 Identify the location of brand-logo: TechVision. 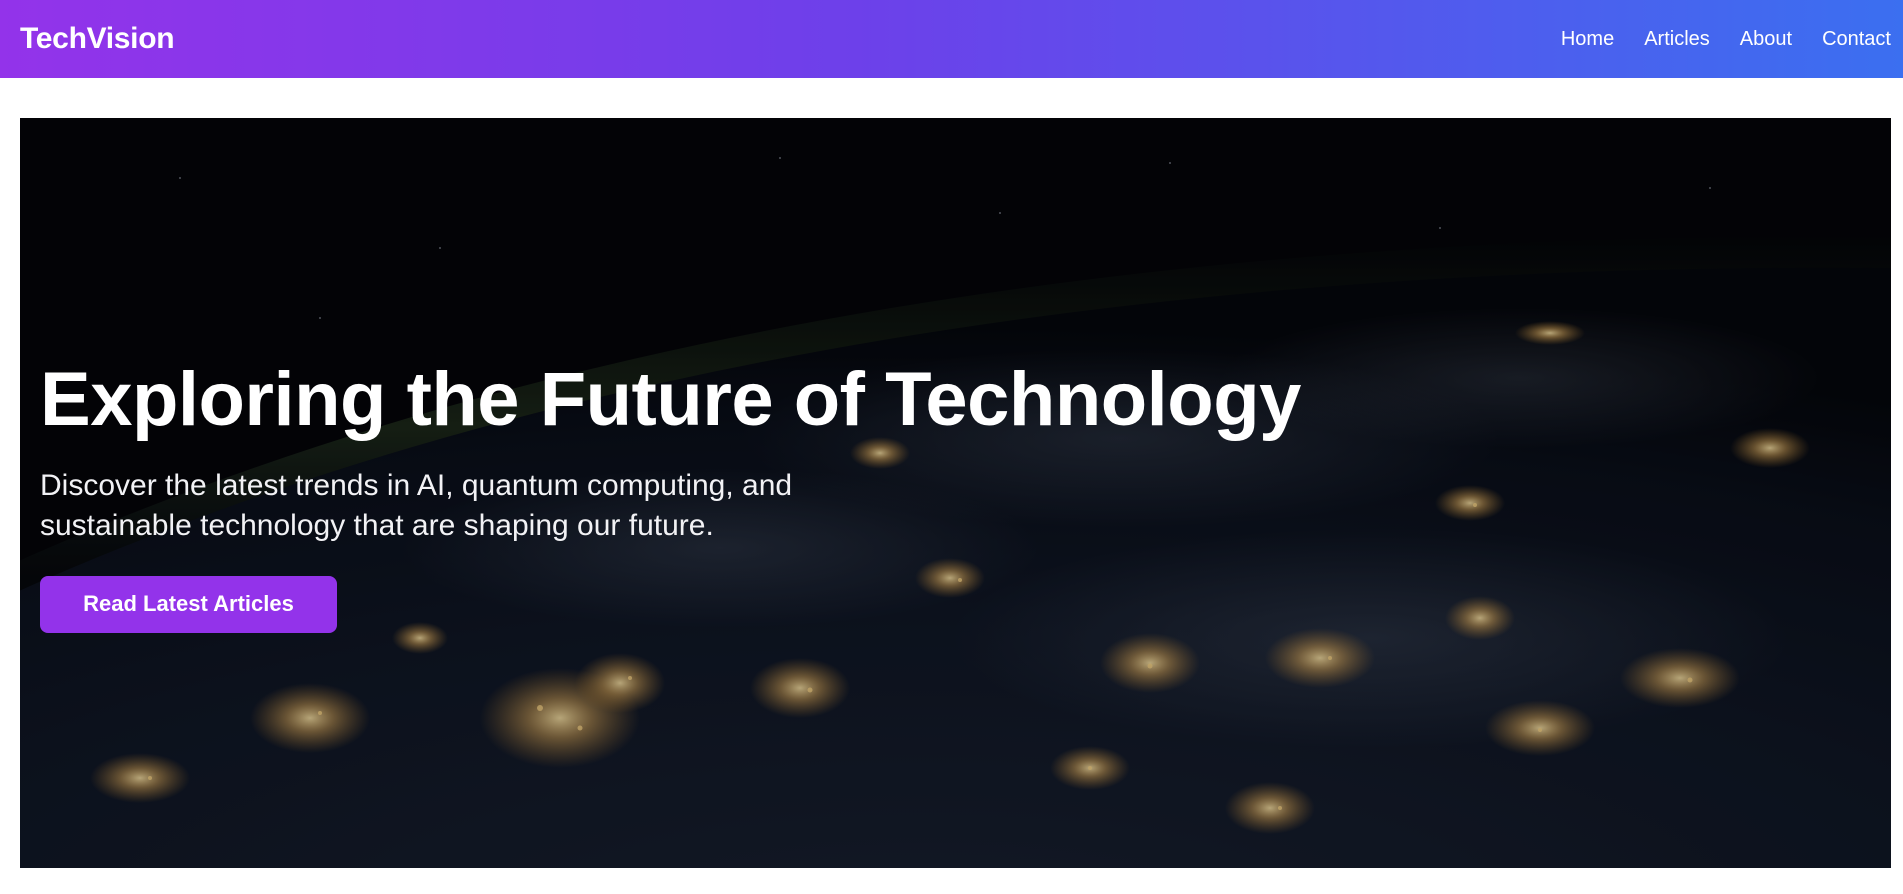
(97, 39).